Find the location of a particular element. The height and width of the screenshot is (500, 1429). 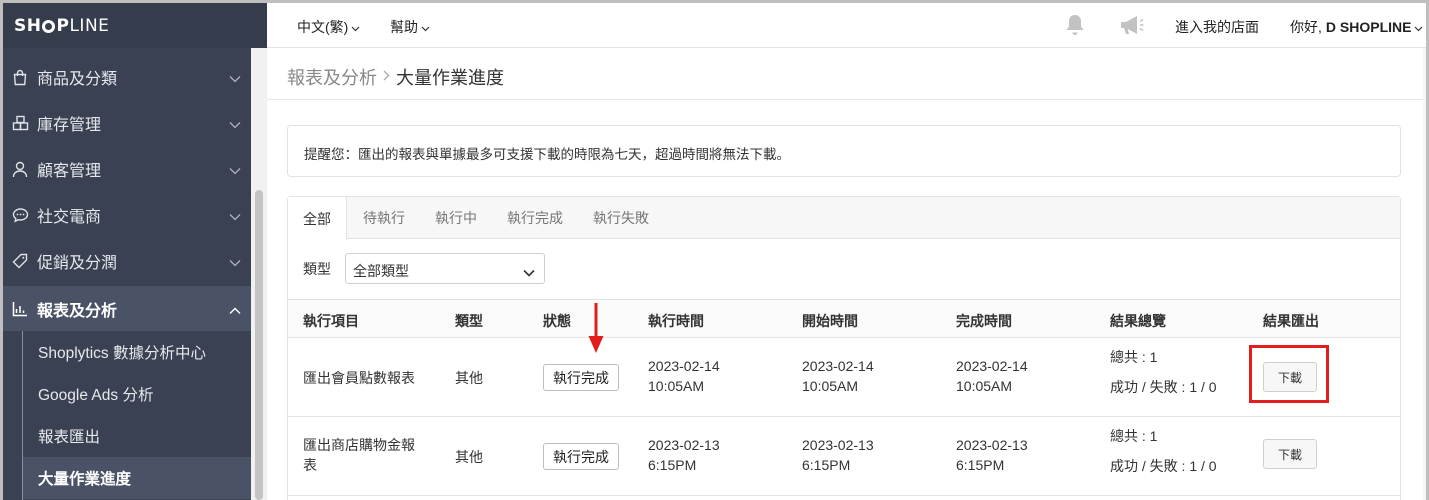

language-dropdown: 中文(繁) is located at coordinates (328, 27).